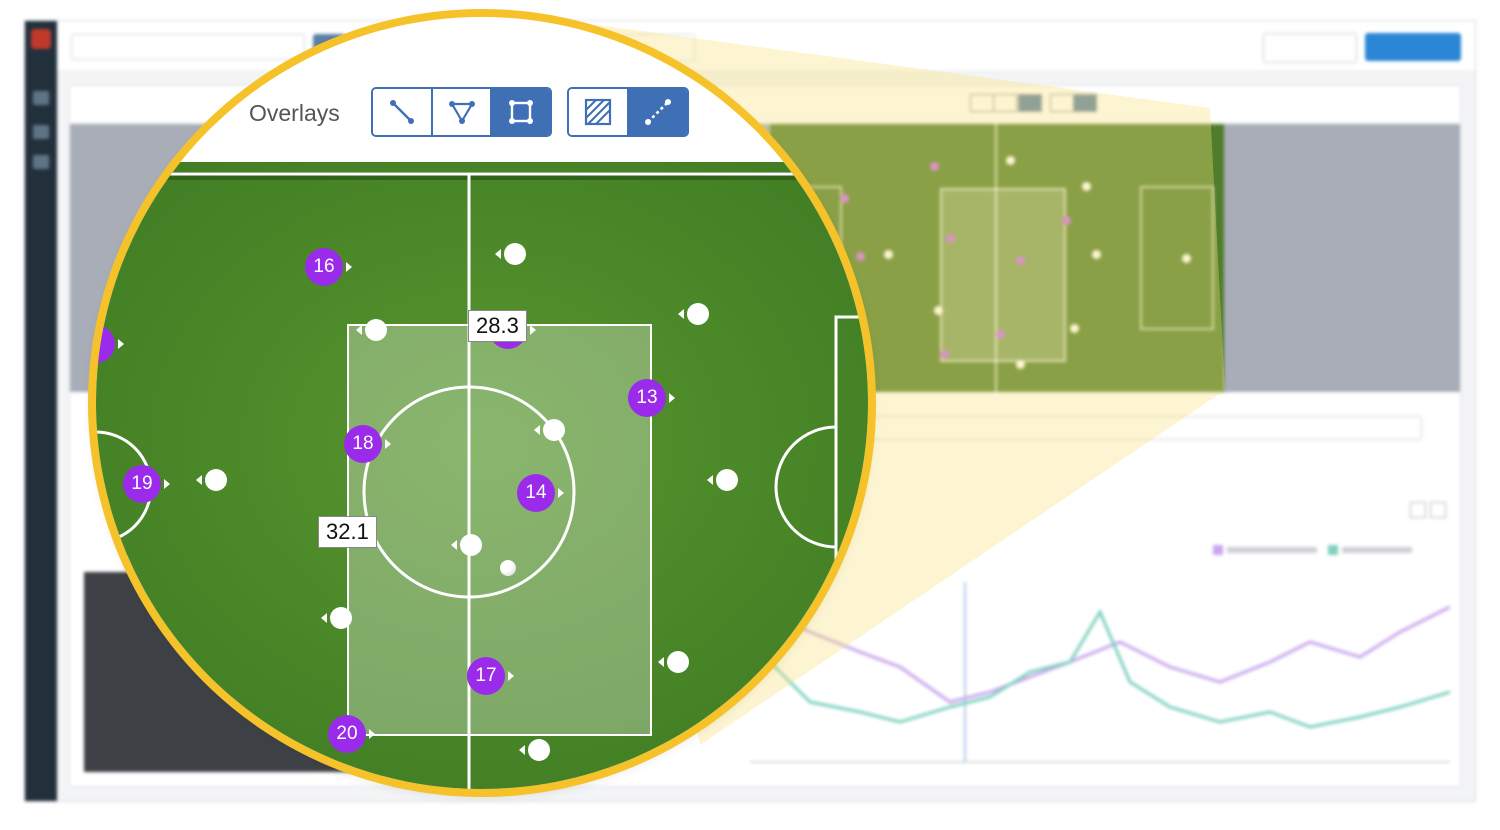 The width and height of the screenshot is (1500, 830). Describe the element at coordinates (41, 132) in the screenshot. I see `nav-video-icon` at that location.